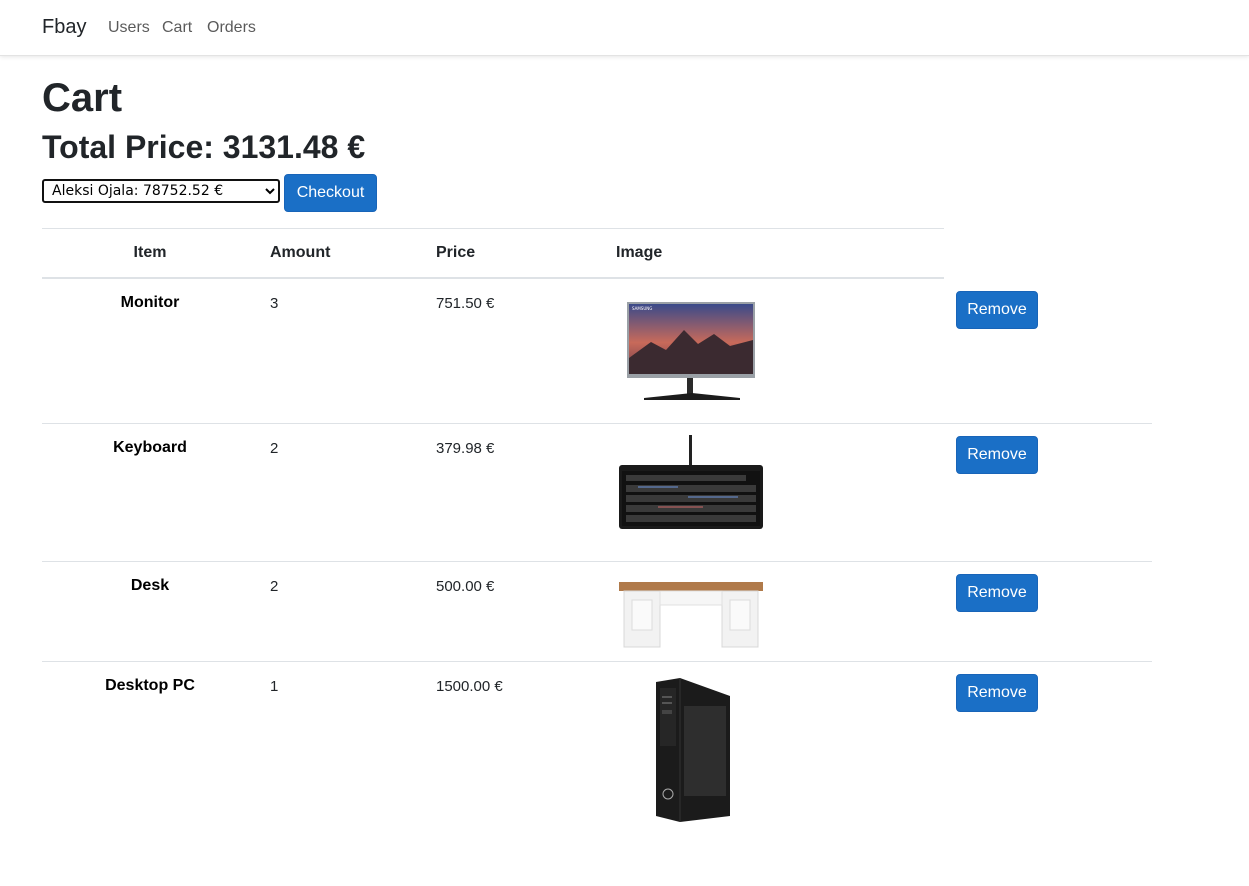 The height and width of the screenshot is (886, 1249). What do you see at coordinates (642, 308) in the screenshot?
I see `svg-text: SAMSUNG` at bounding box center [642, 308].